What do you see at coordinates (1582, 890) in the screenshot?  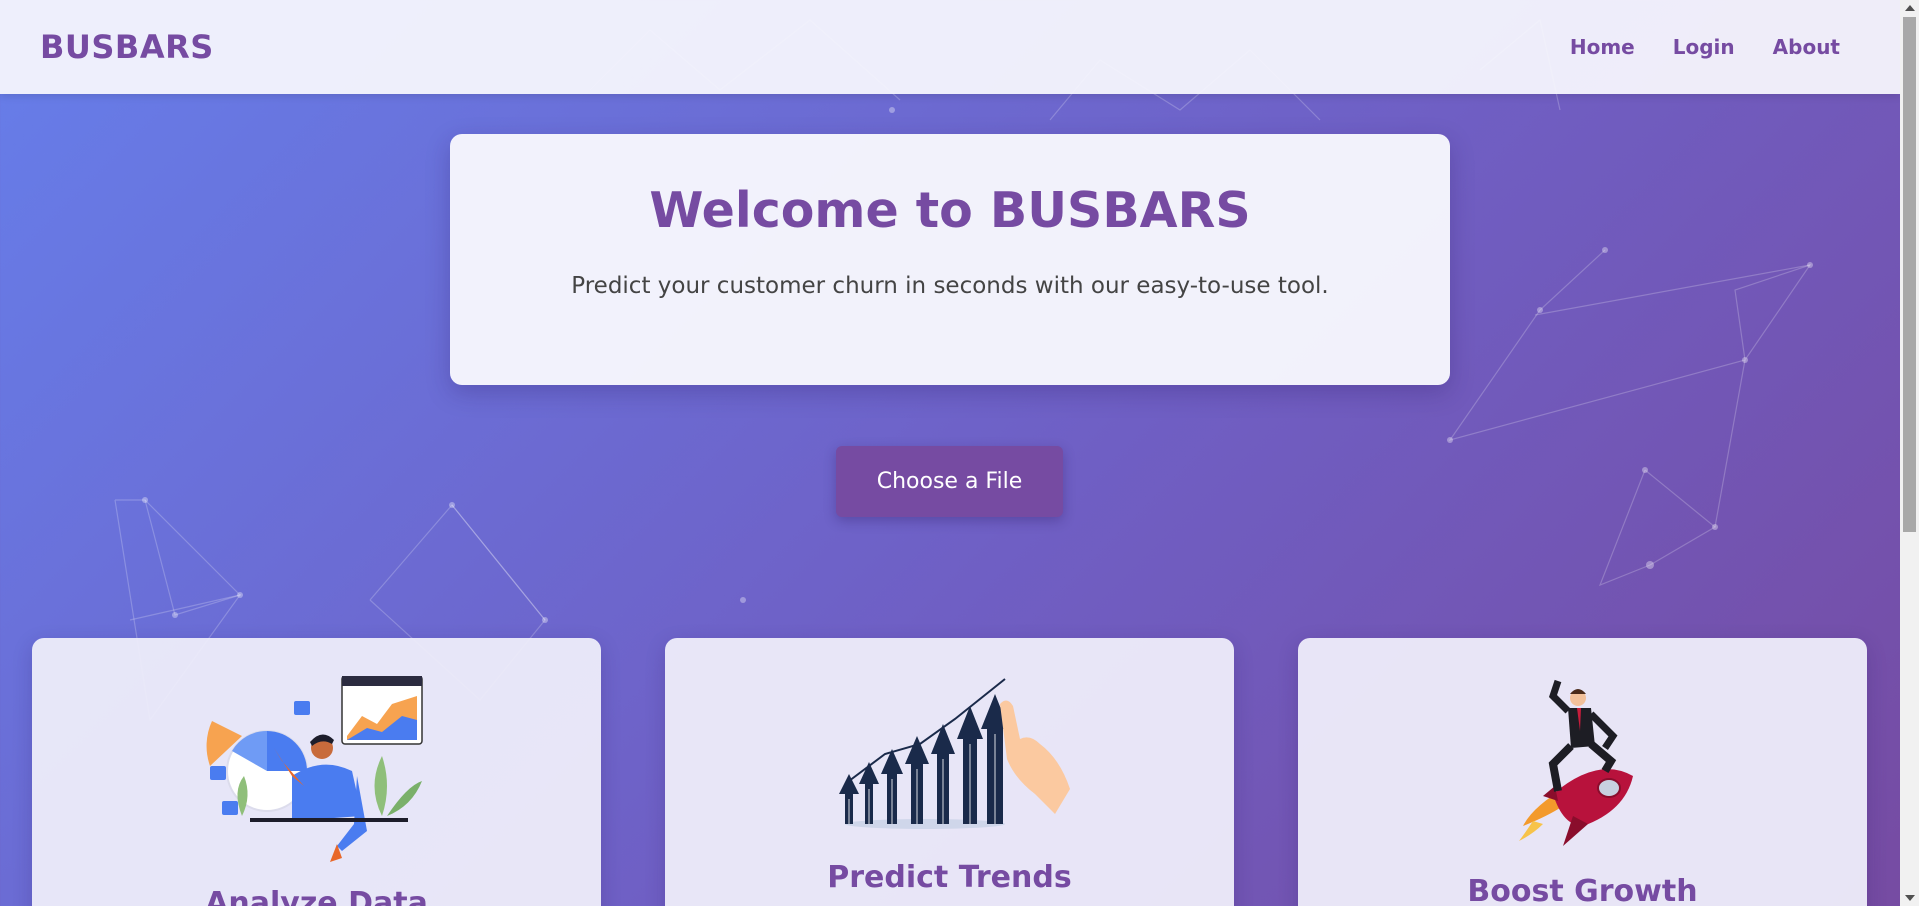 I see `card-title-boost: Boost Growth` at bounding box center [1582, 890].